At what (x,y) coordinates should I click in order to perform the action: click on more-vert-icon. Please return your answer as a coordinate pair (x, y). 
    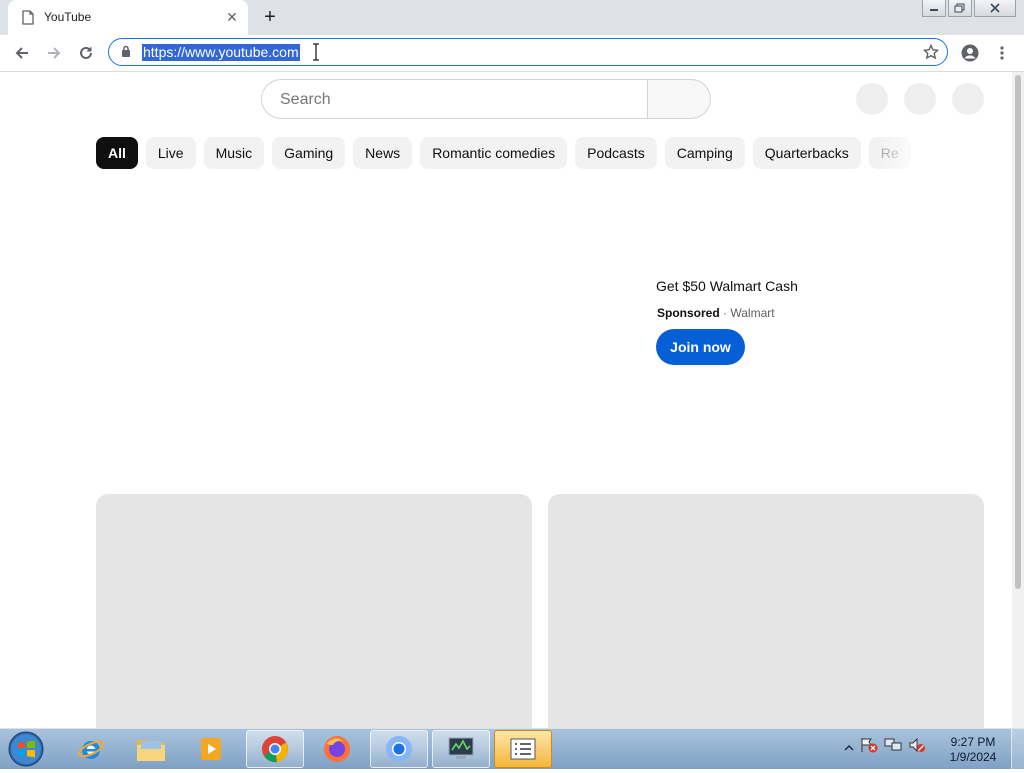
    Looking at the image, I should click on (1002, 53).